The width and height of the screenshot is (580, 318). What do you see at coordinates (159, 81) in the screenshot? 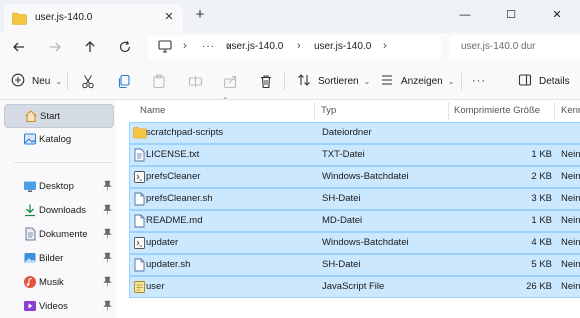
I see `paste-icon` at bounding box center [159, 81].